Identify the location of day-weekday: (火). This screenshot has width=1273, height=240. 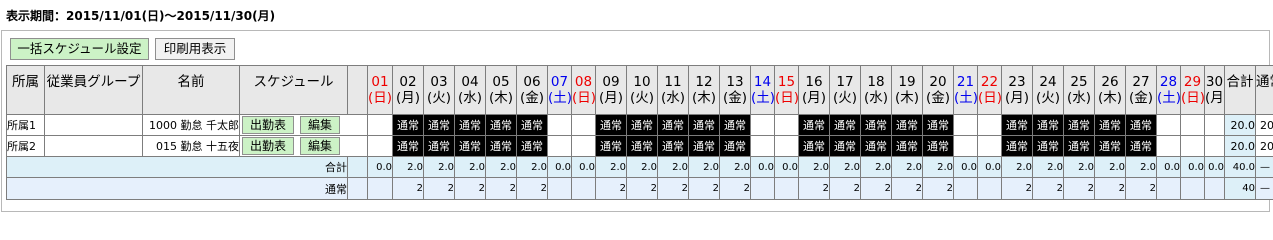
(1048, 98).